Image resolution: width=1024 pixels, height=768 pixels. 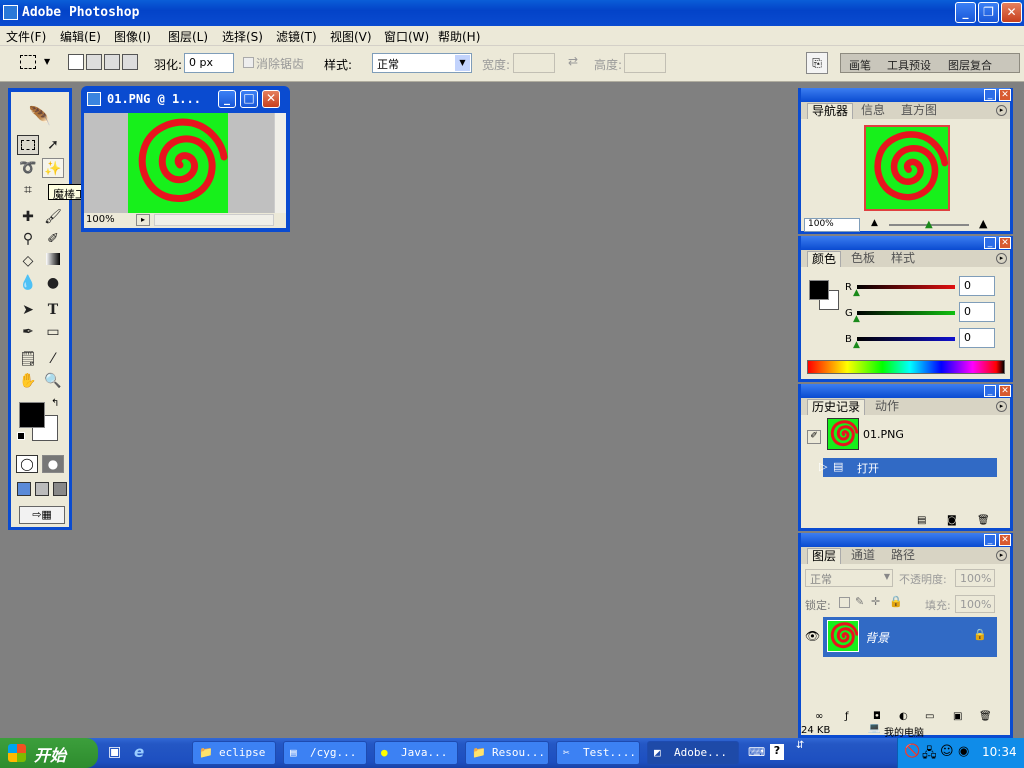 I want to click on tab-navigator: 导航器, so click(x=830, y=111).